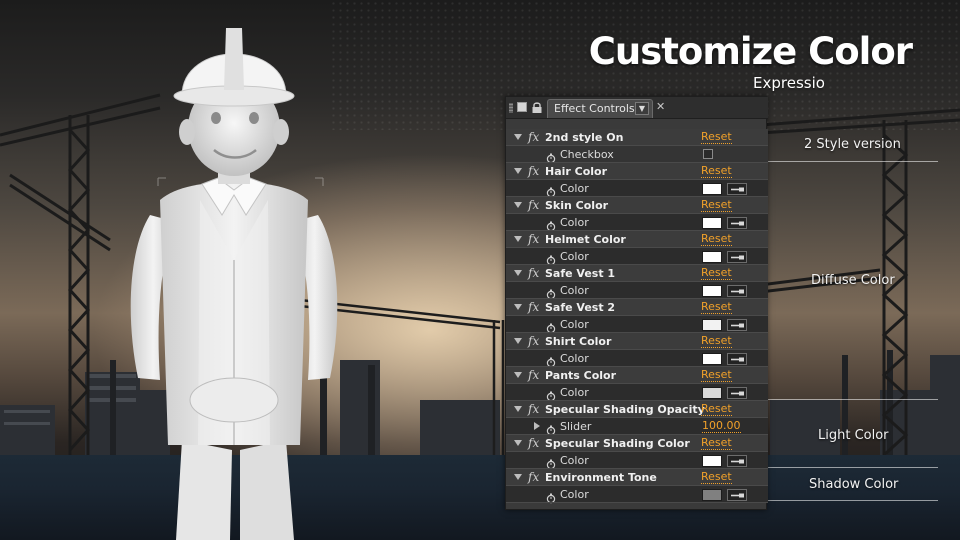 Image resolution: width=960 pixels, height=540 pixels. Describe the element at coordinates (637, 341) in the screenshot. I see `effect-property-row: fx Shirt Color Reset` at that location.